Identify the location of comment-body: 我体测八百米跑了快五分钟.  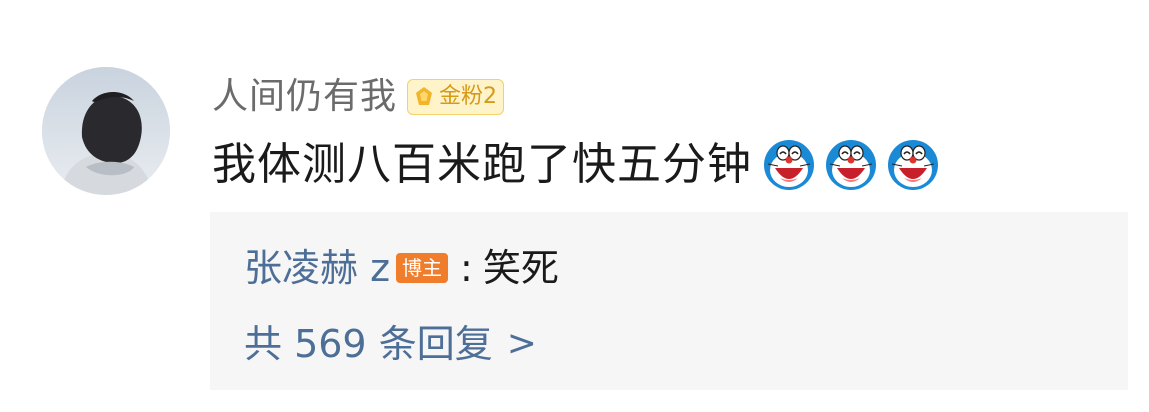
(576, 165).